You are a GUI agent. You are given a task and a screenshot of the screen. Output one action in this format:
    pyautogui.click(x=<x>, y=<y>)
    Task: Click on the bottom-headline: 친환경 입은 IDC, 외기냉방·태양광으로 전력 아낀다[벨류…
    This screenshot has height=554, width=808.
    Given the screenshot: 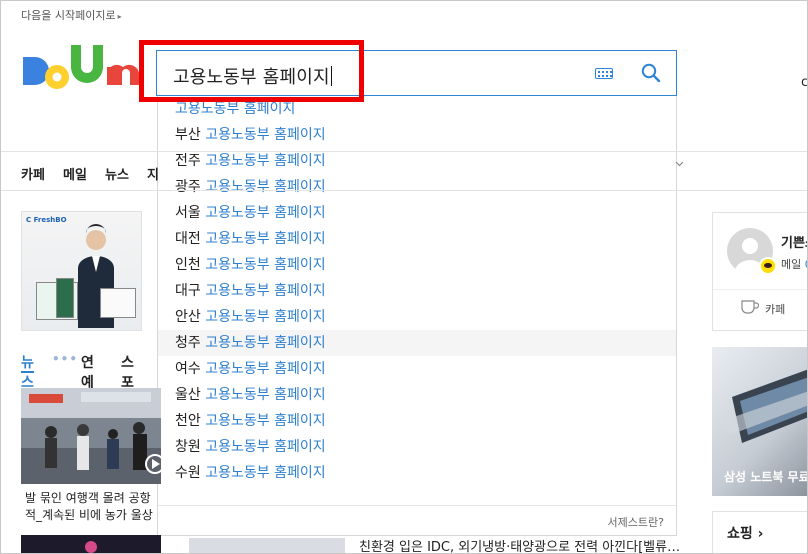 What is the action you would take?
    pyautogui.click(x=519, y=544)
    